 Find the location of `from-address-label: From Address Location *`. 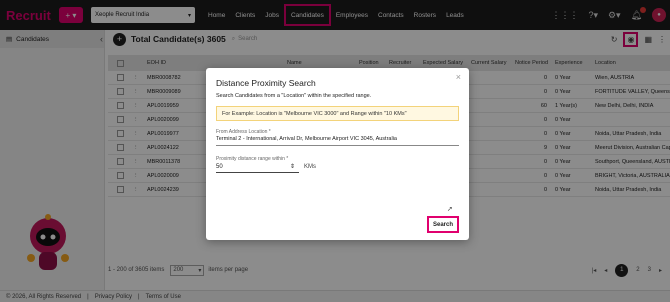

from-address-label: From Address Location * is located at coordinates (243, 132).